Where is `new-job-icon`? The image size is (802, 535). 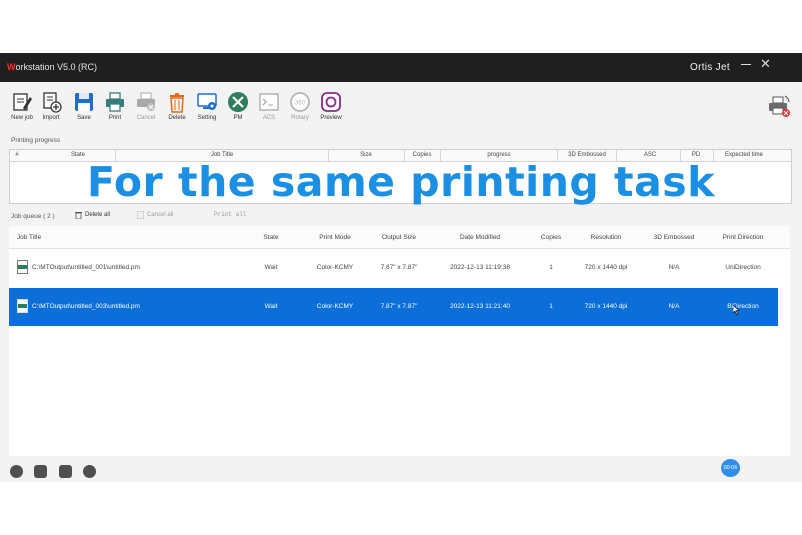 new-job-icon is located at coordinates (22, 102).